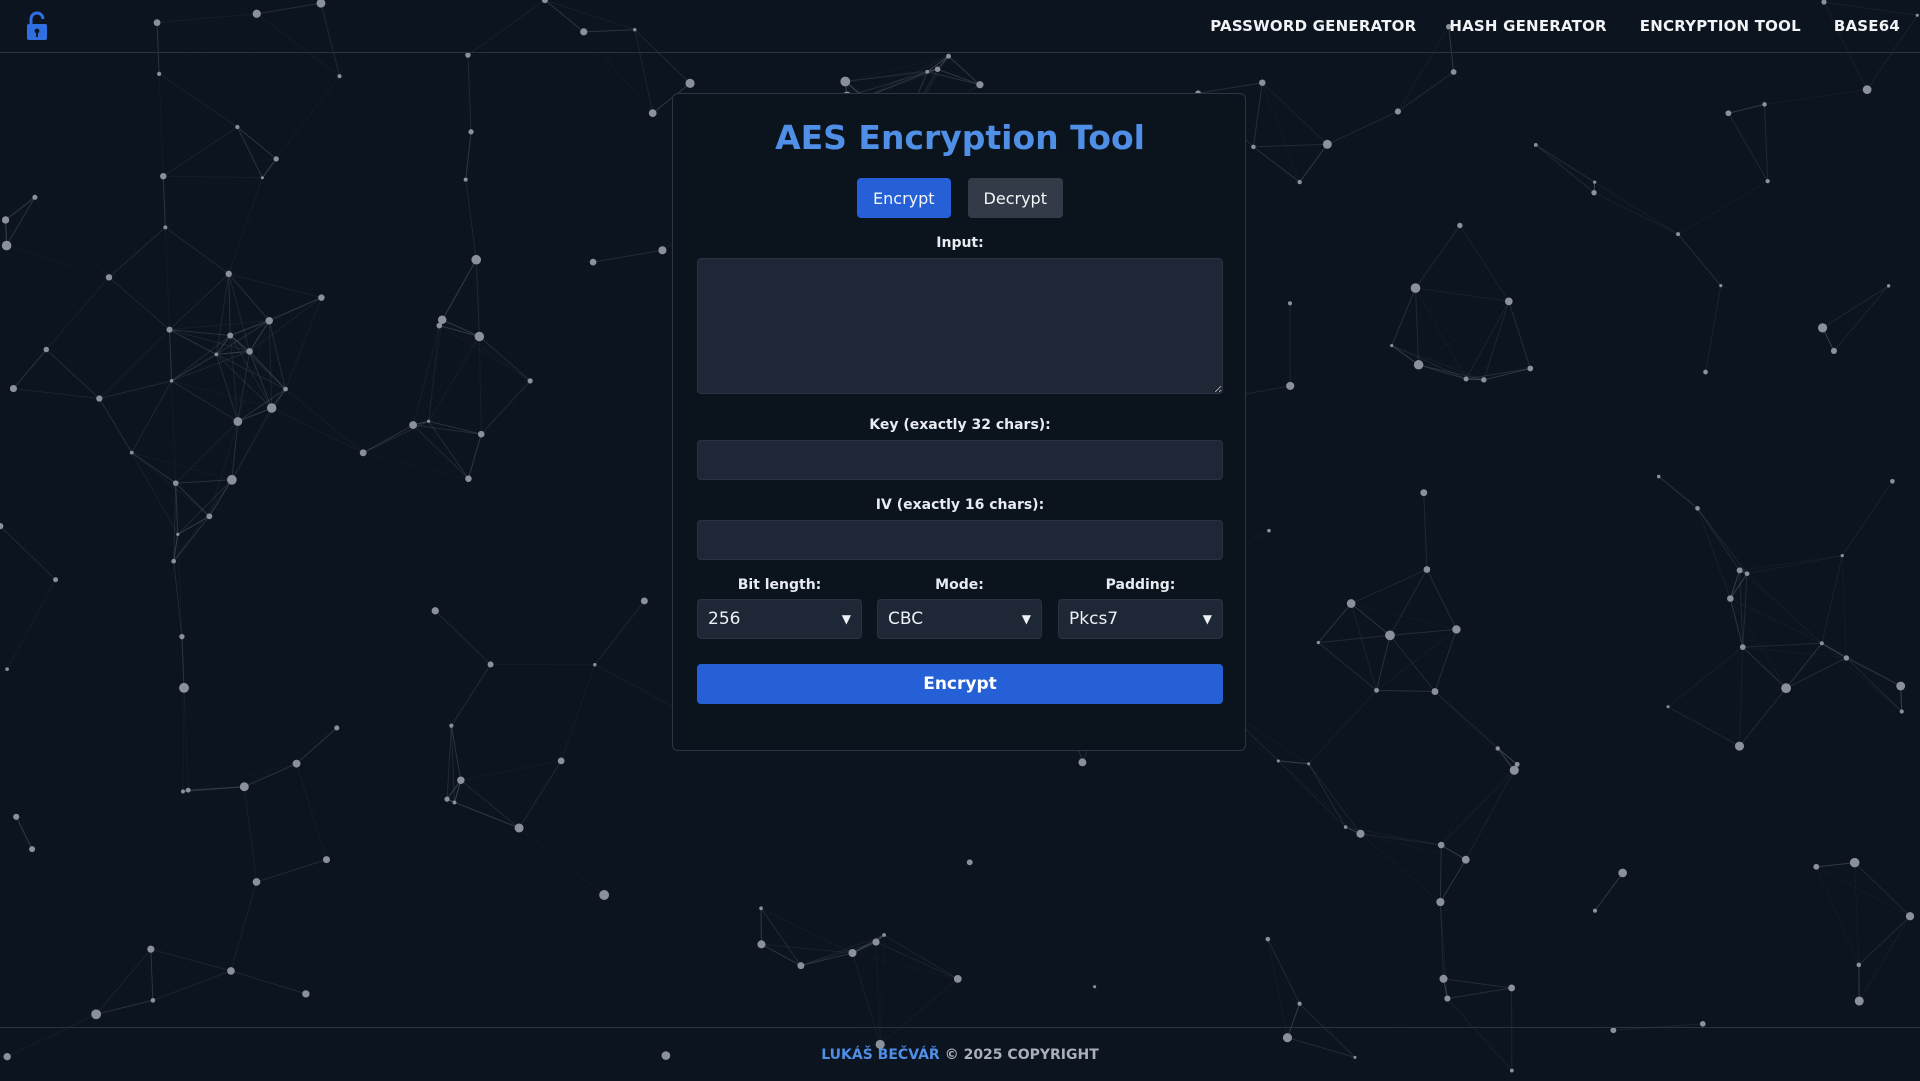  What do you see at coordinates (1022, 1055) in the screenshot?
I see `footer-copyright: © 2025 COPYRIGHT` at bounding box center [1022, 1055].